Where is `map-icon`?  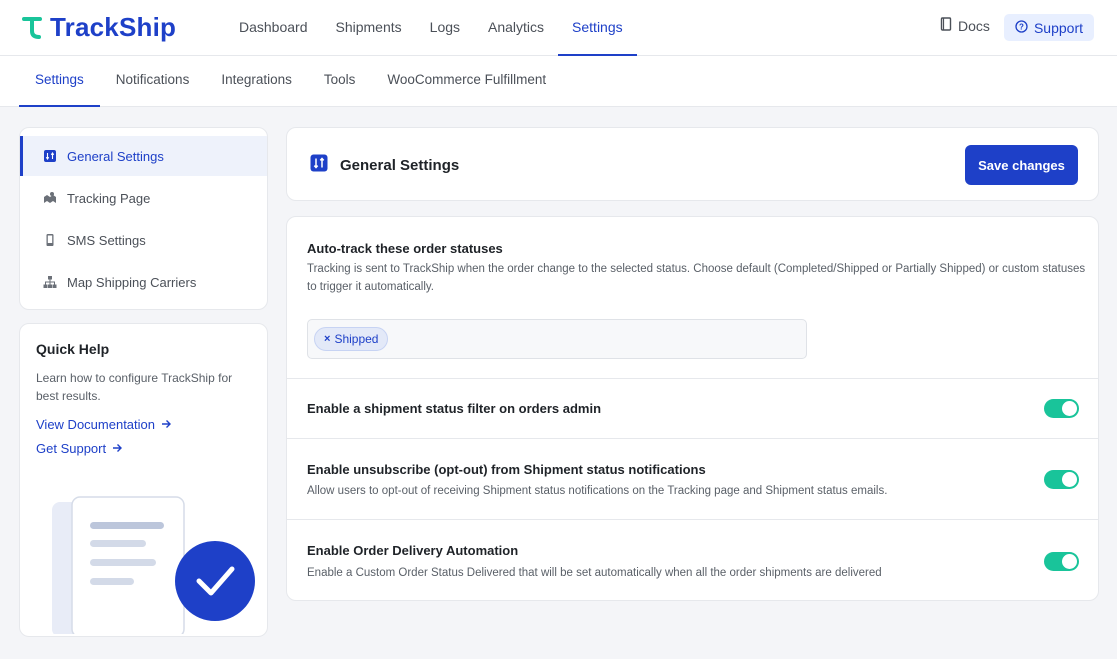 map-icon is located at coordinates (50, 198).